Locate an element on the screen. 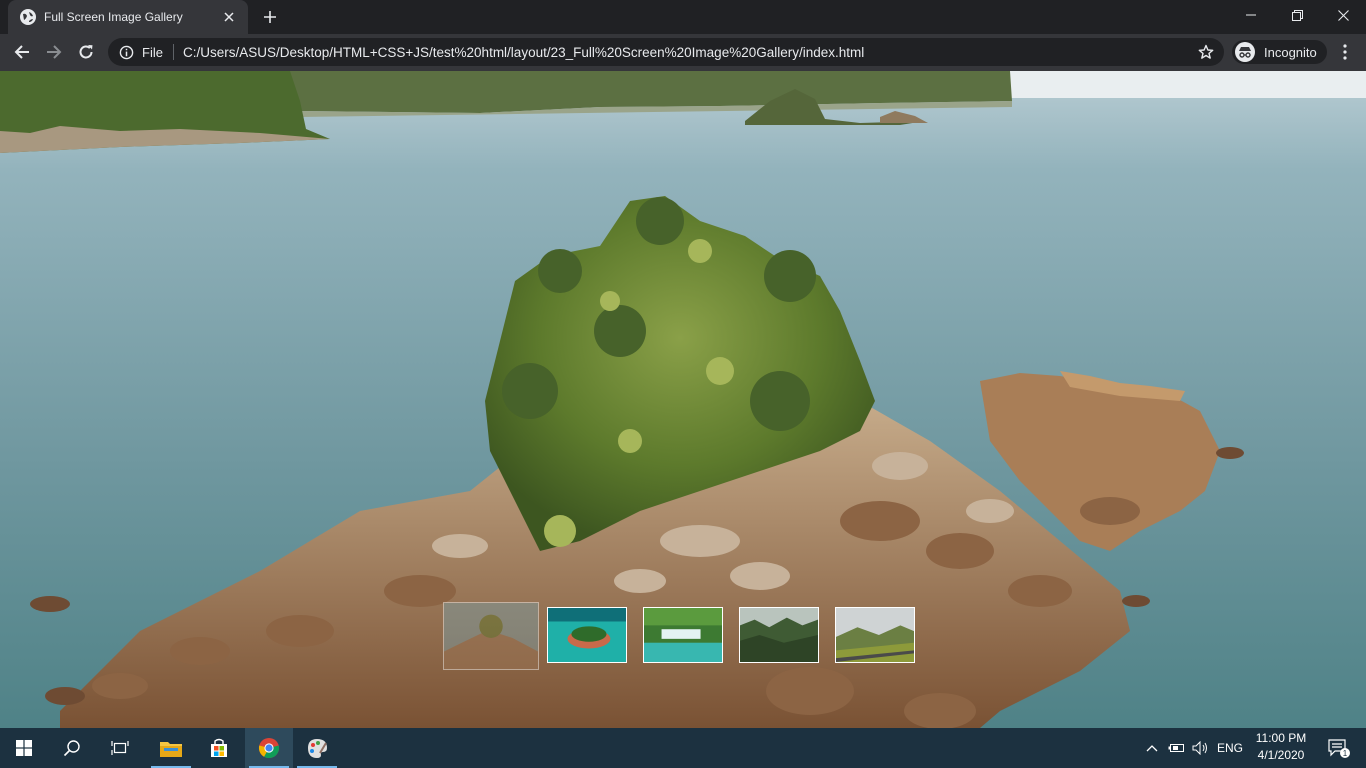  thumbnail-mountain-road is located at coordinates (875, 635).